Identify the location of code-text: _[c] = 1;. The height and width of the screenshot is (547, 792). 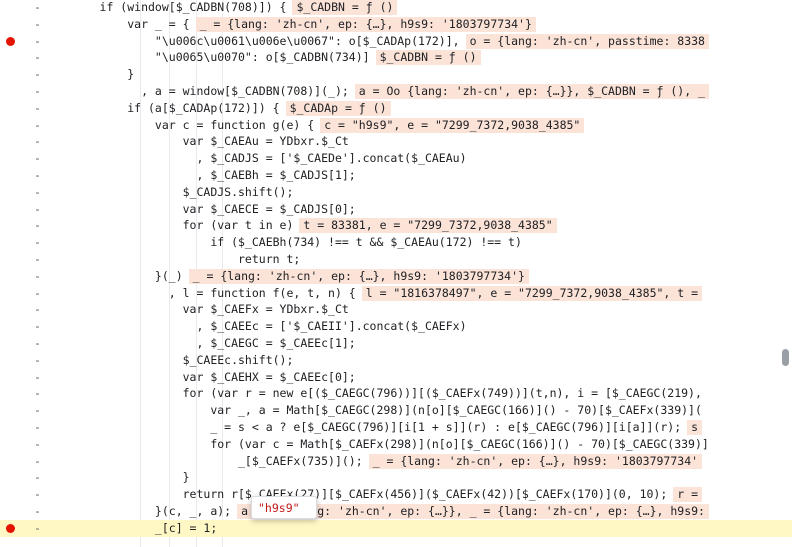
(138, 527).